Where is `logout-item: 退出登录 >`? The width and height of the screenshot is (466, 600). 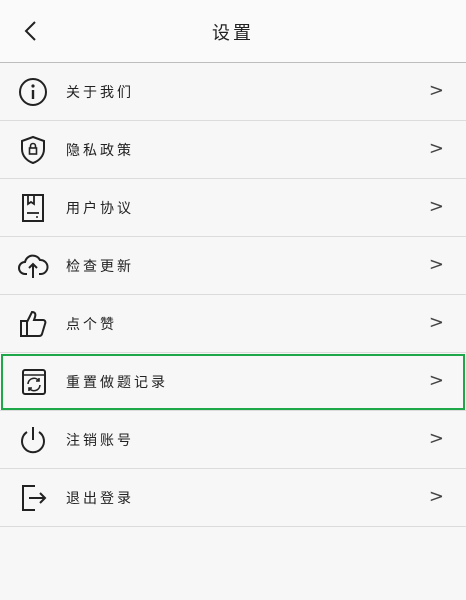 logout-item: 退出登录 > is located at coordinates (233, 498).